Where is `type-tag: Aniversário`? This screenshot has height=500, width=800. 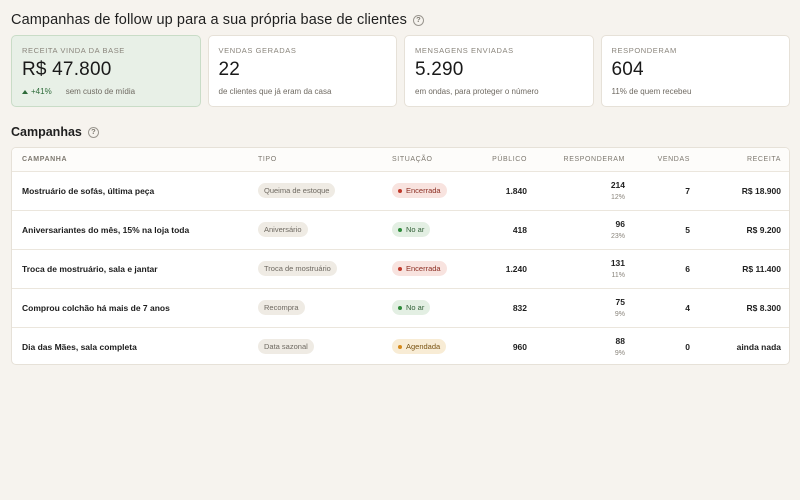
type-tag: Aniversário is located at coordinates (283, 229).